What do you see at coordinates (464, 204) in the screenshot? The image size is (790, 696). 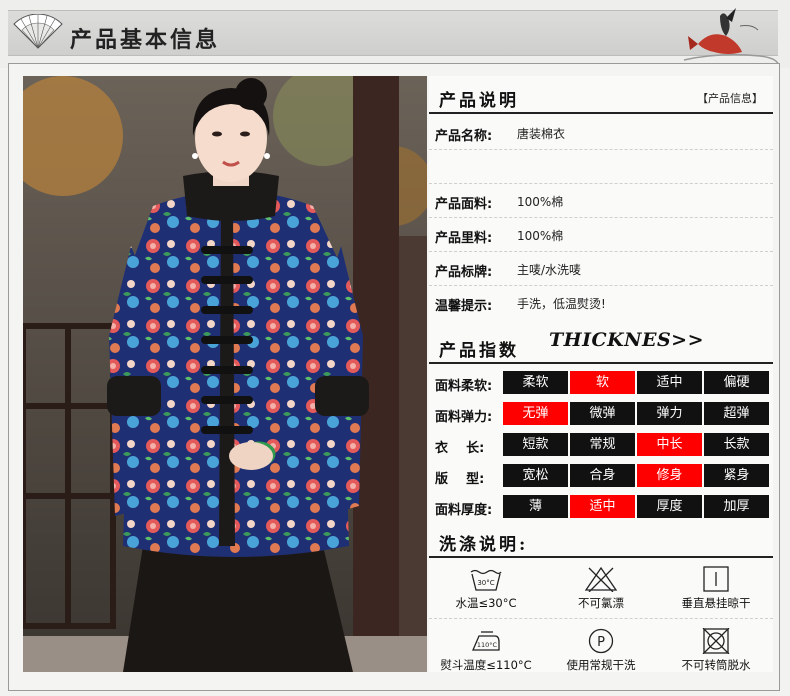 I see `info-label: 产品面料:` at bounding box center [464, 204].